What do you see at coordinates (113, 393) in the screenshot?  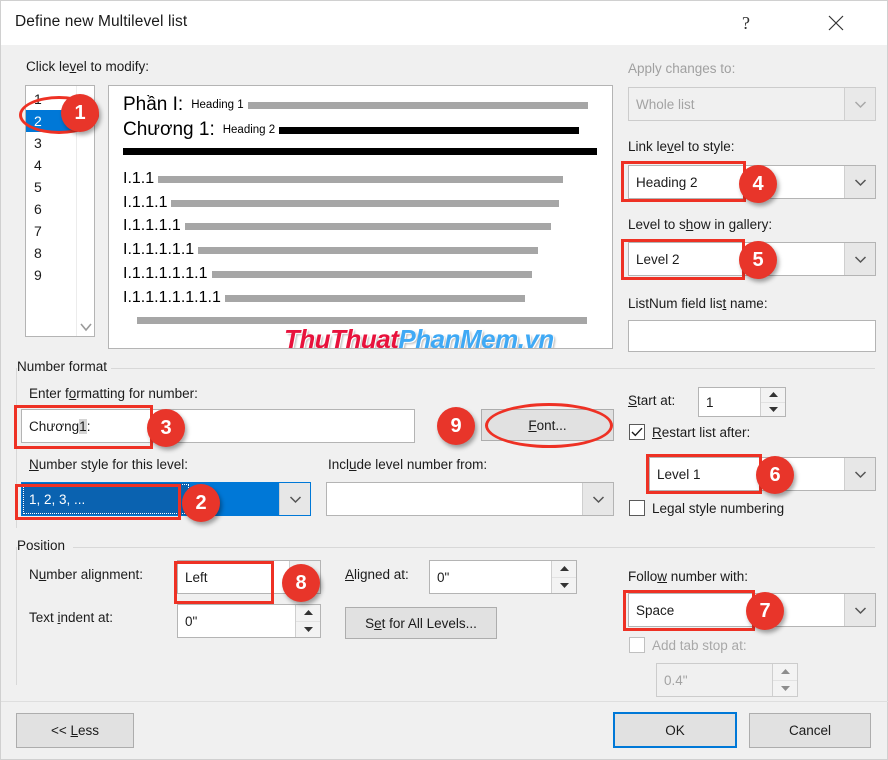 I see `enter-formatting-label: Enter formatting for number:` at bounding box center [113, 393].